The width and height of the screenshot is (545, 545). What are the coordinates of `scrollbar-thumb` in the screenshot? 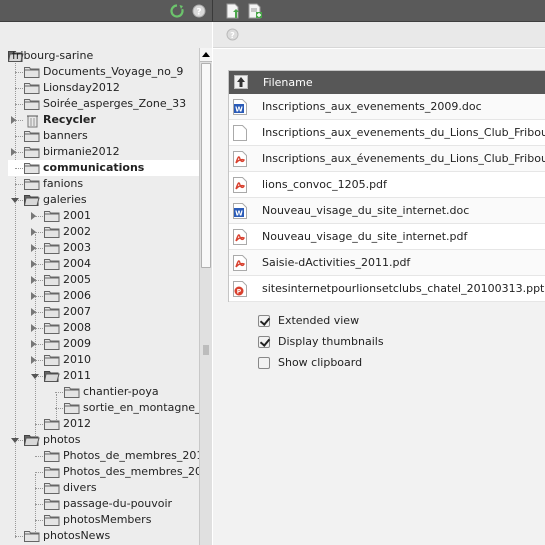 It's located at (206, 165).